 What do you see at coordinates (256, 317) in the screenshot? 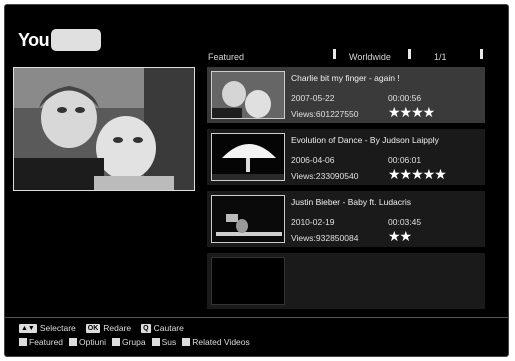
I see `footer-divider` at bounding box center [256, 317].